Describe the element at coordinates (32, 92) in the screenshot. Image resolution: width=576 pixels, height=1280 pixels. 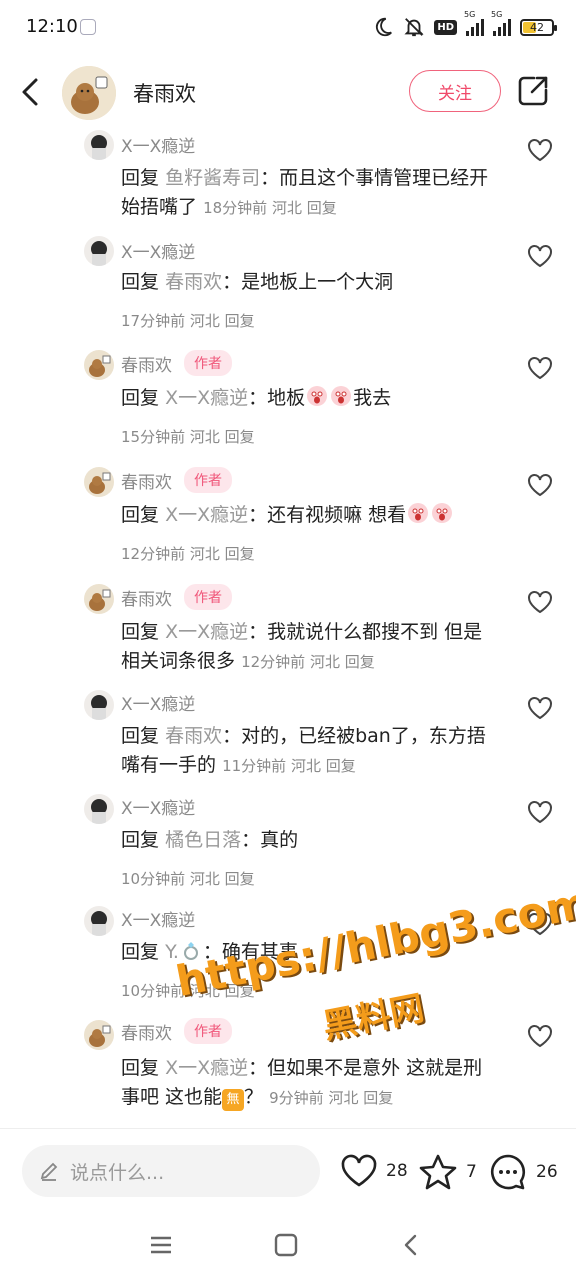
I see `back-arrow-icon` at that location.